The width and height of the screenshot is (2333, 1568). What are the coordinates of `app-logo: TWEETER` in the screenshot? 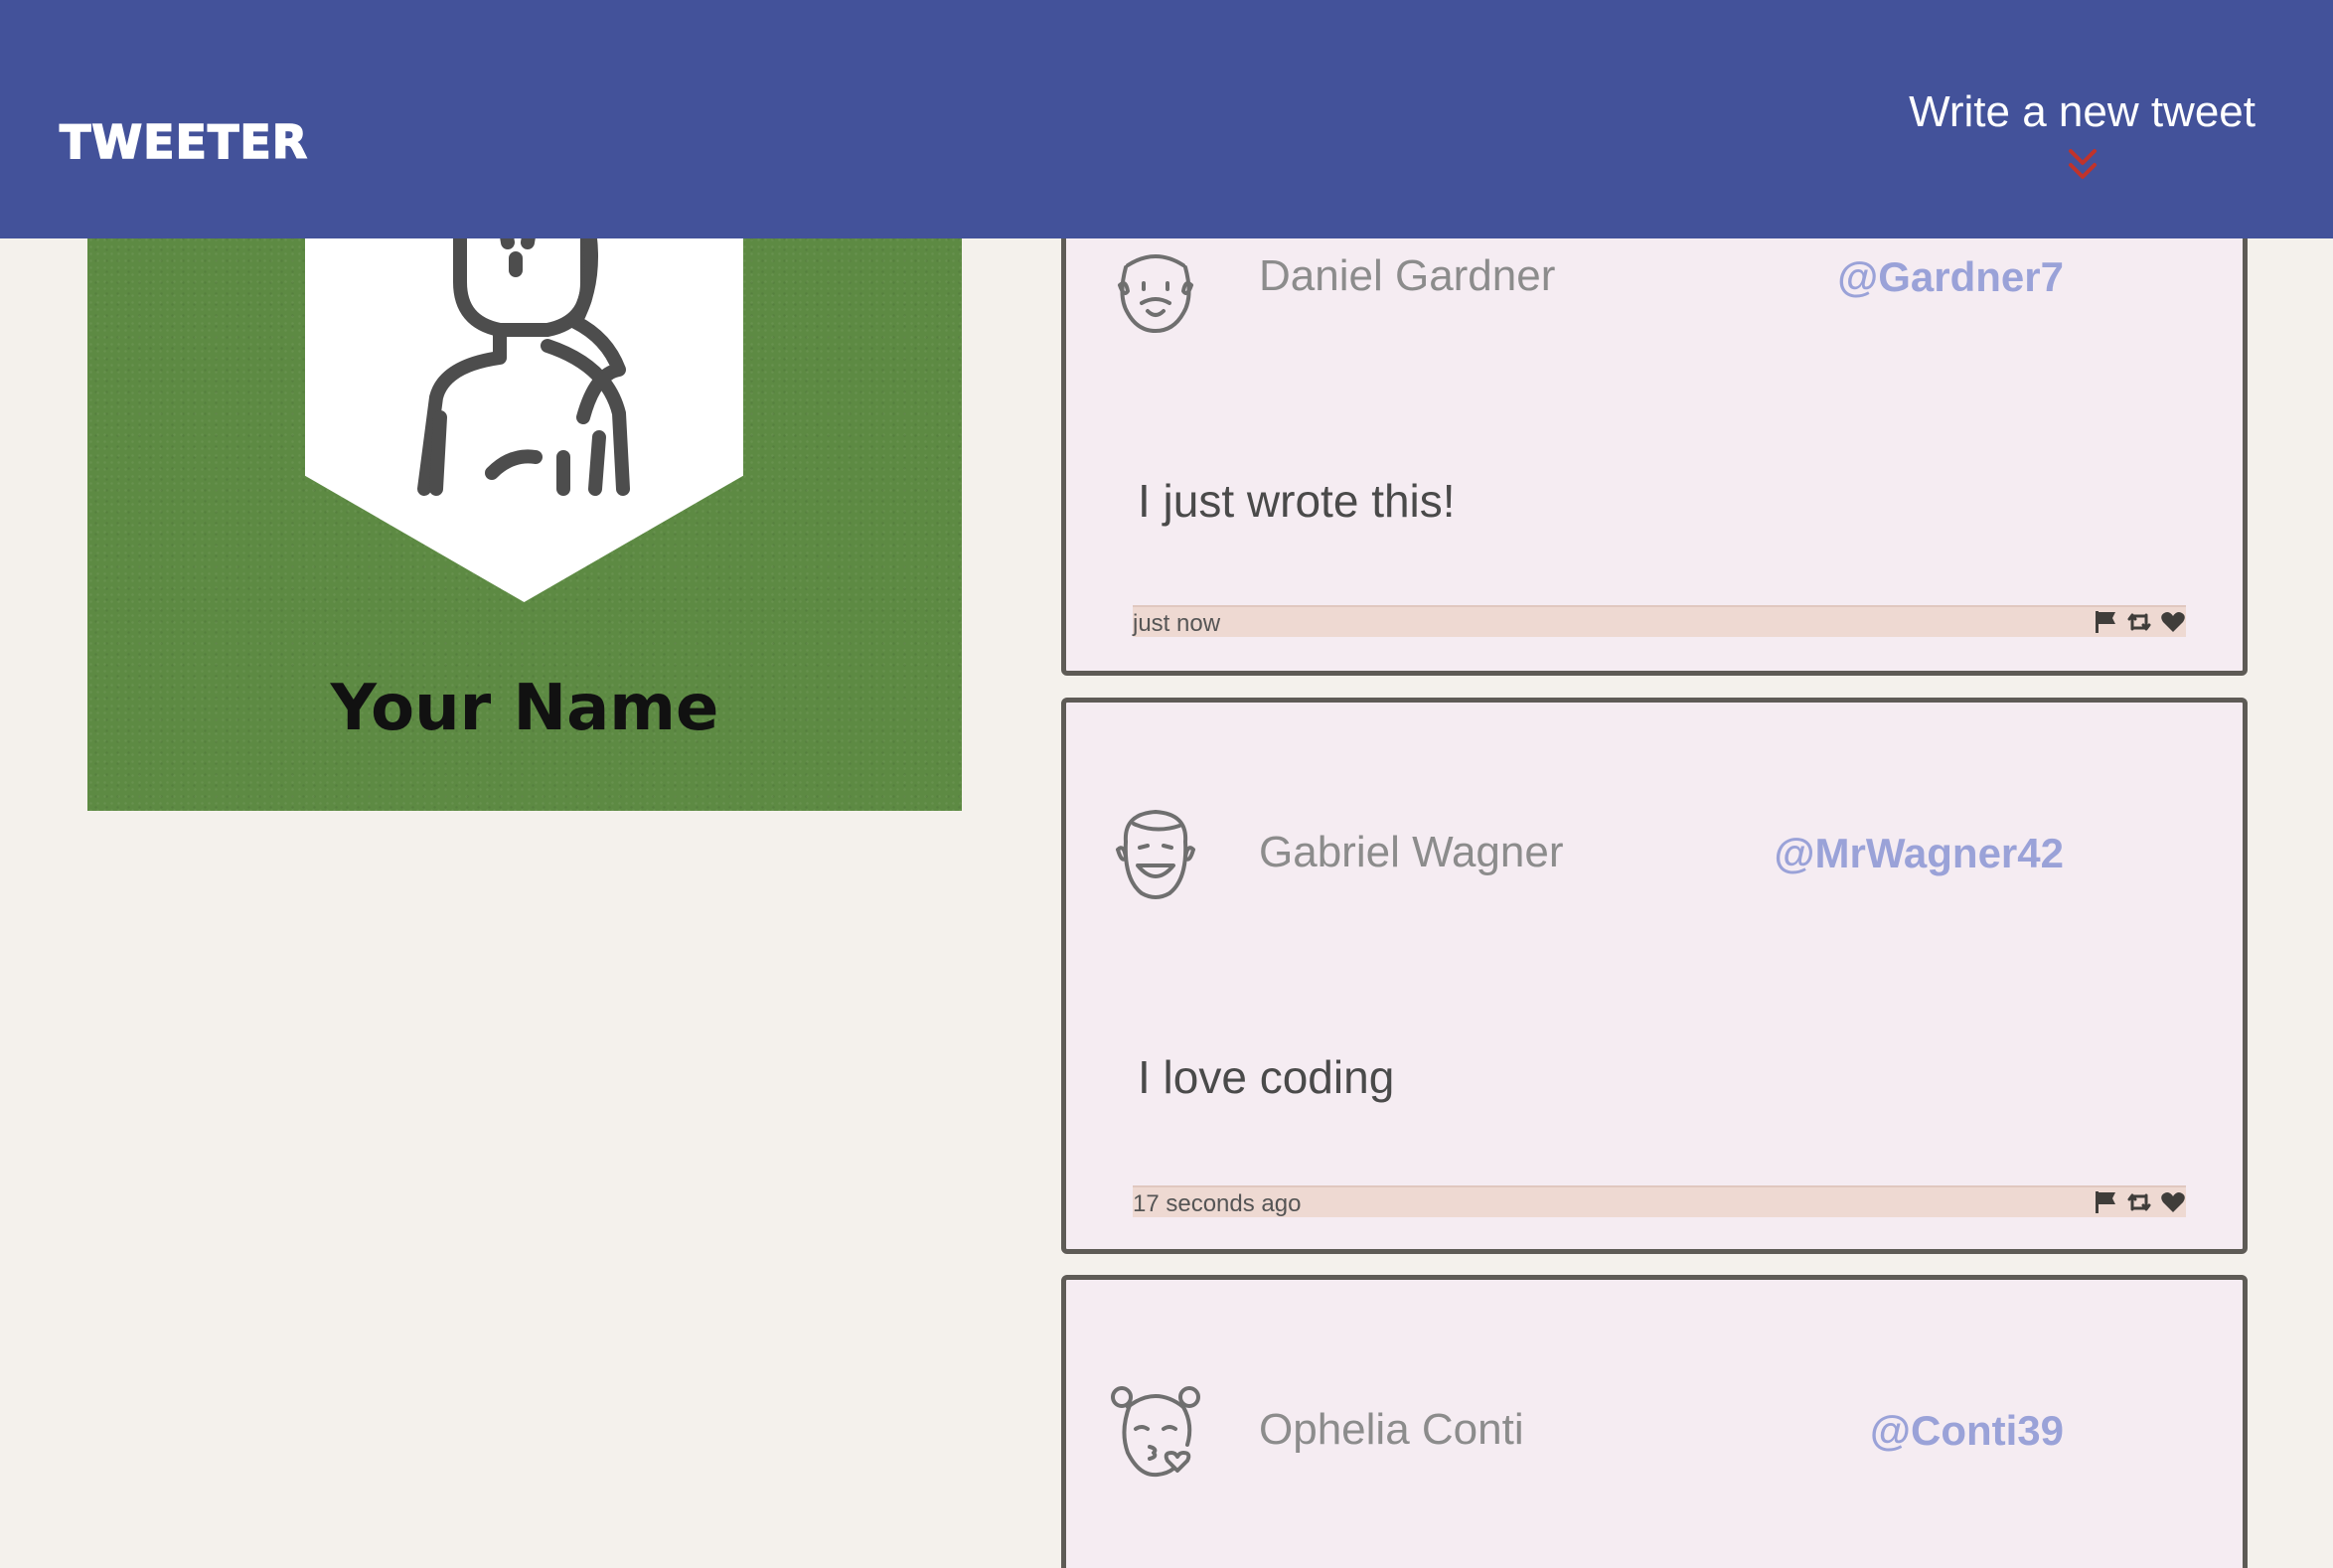 It's located at (183, 142).